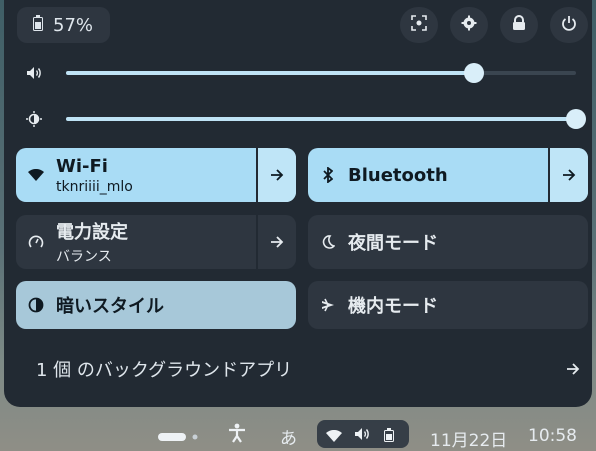 This screenshot has height=451, width=596. Describe the element at coordinates (389, 437) in the screenshot. I see `battery-status-icon` at that location.